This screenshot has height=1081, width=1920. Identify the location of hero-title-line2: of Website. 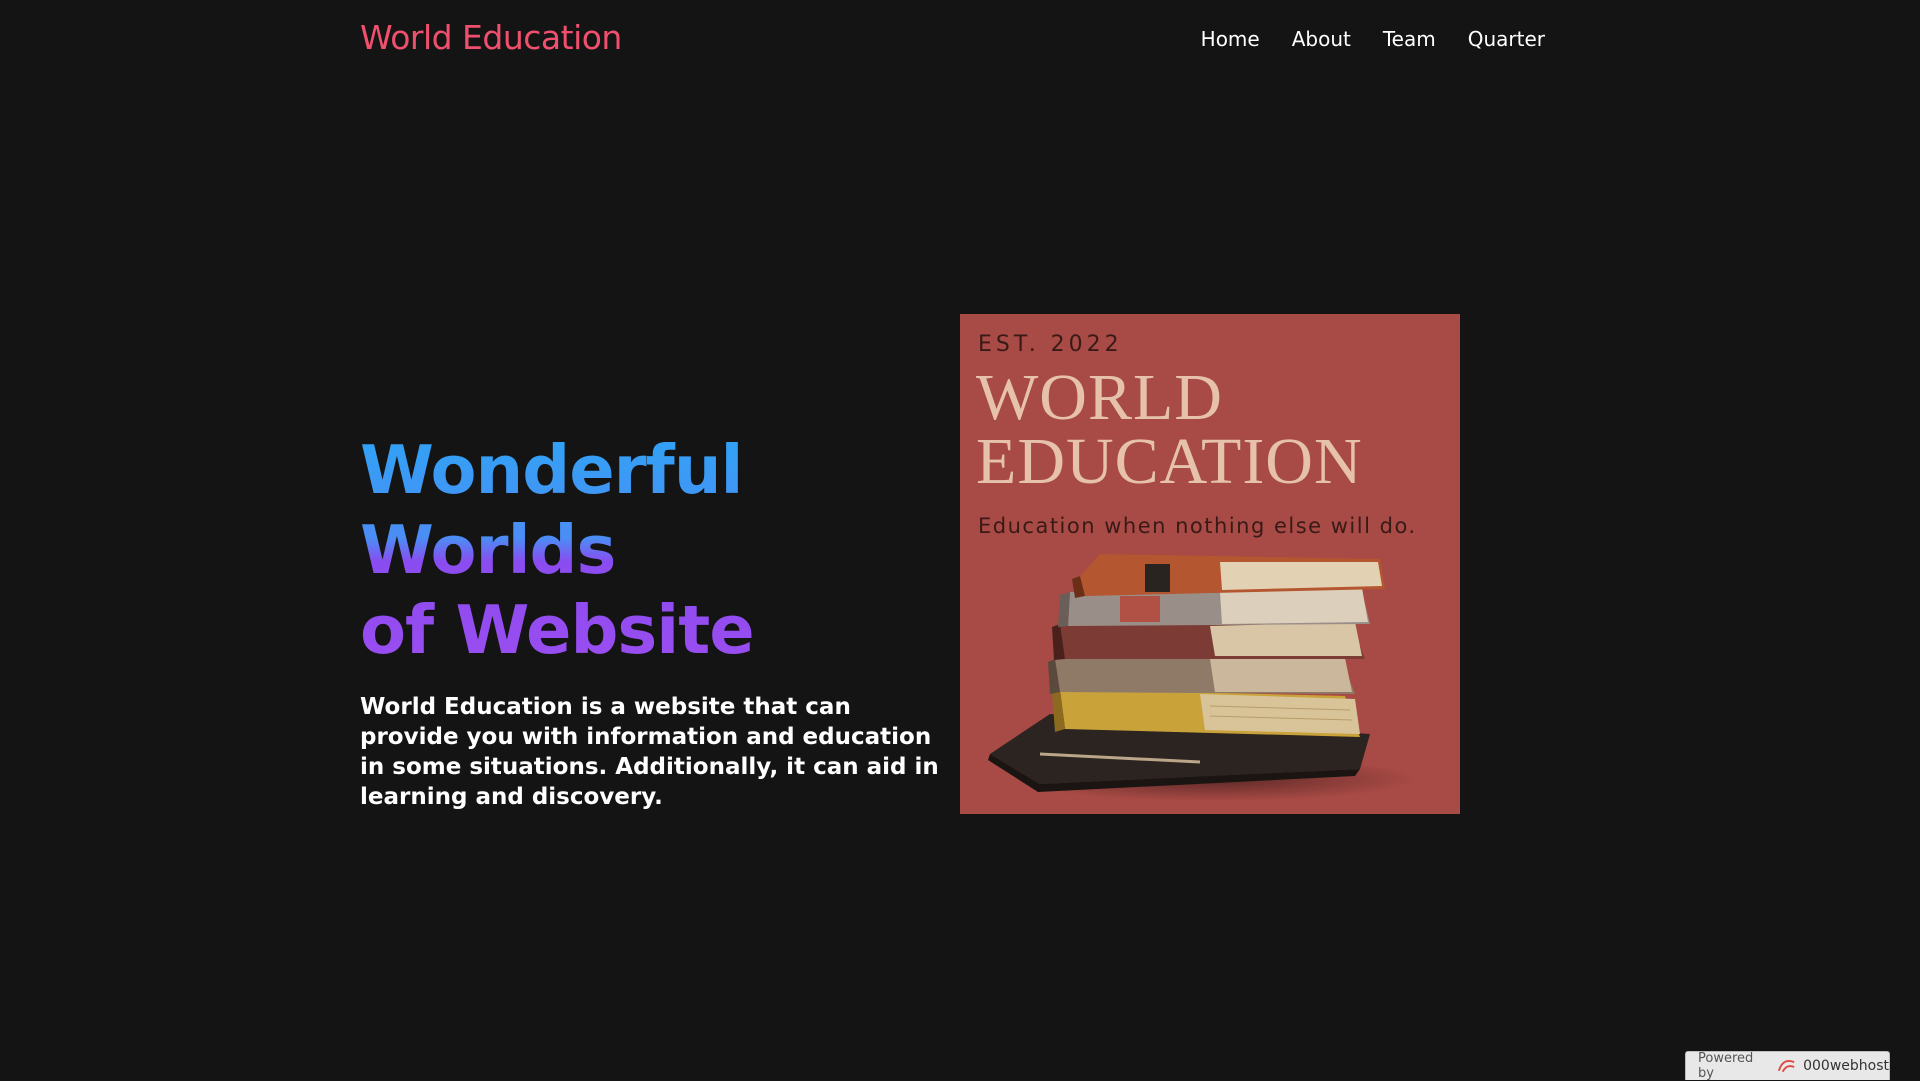
(557, 630).